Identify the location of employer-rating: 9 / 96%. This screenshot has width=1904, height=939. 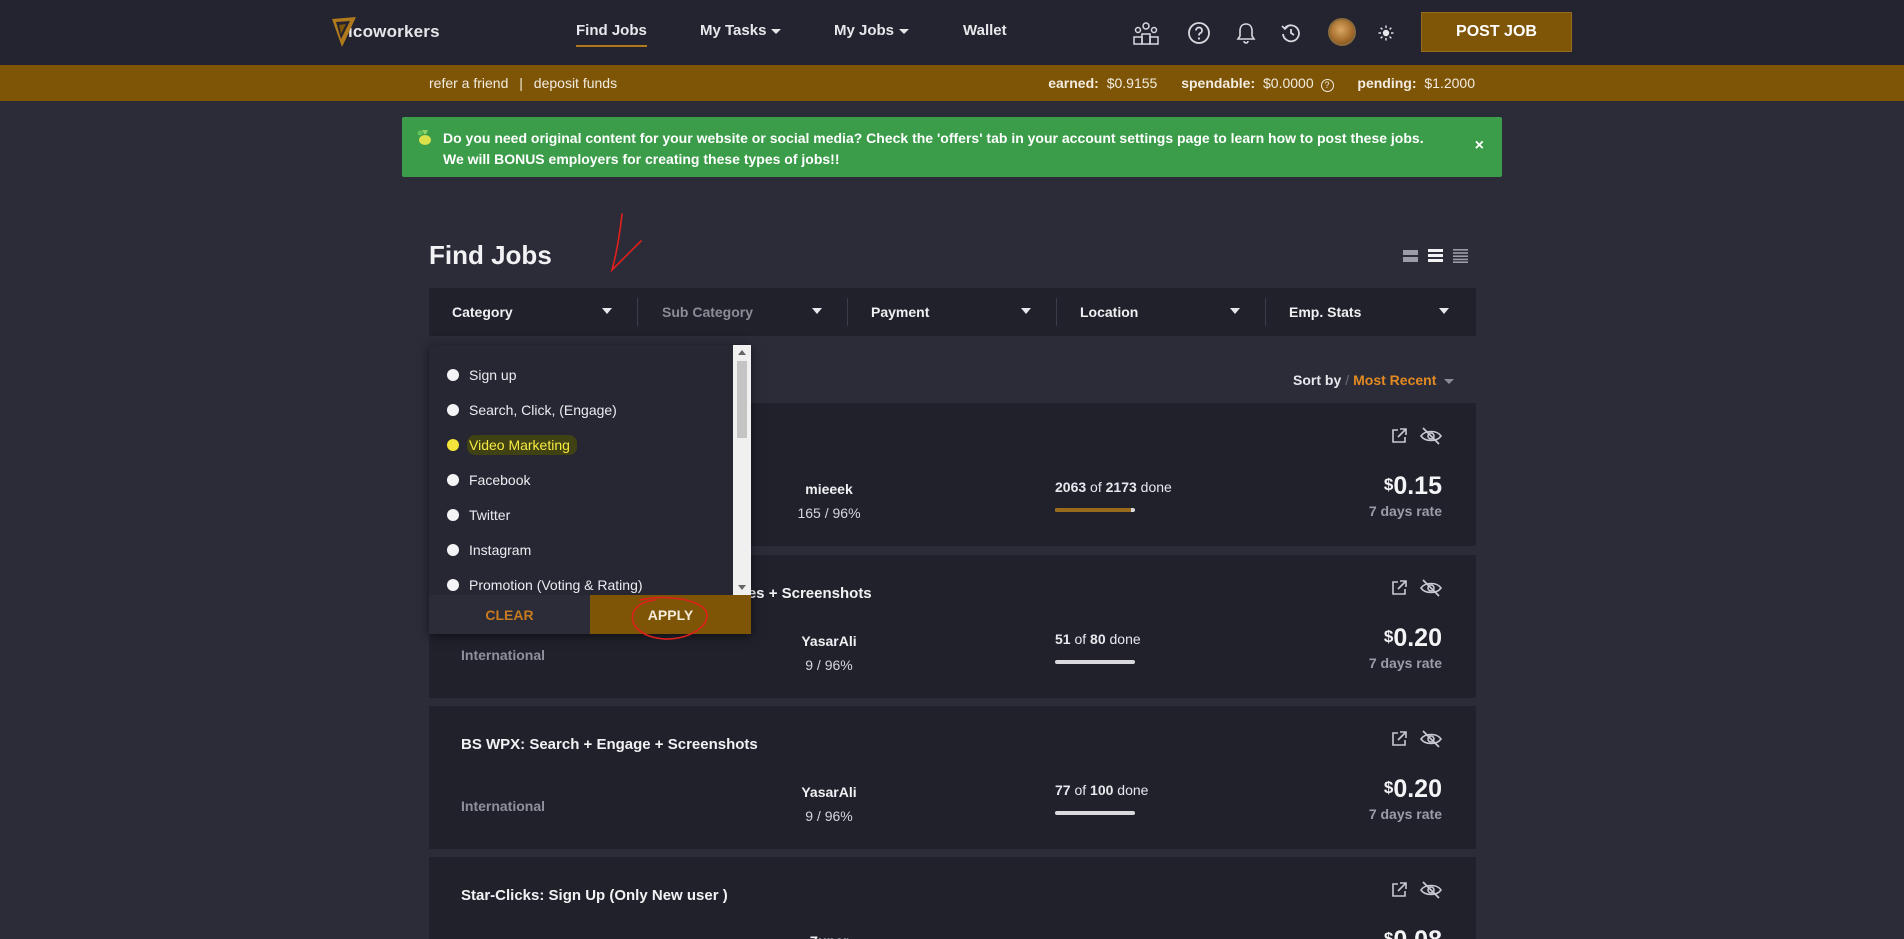
(829, 816).